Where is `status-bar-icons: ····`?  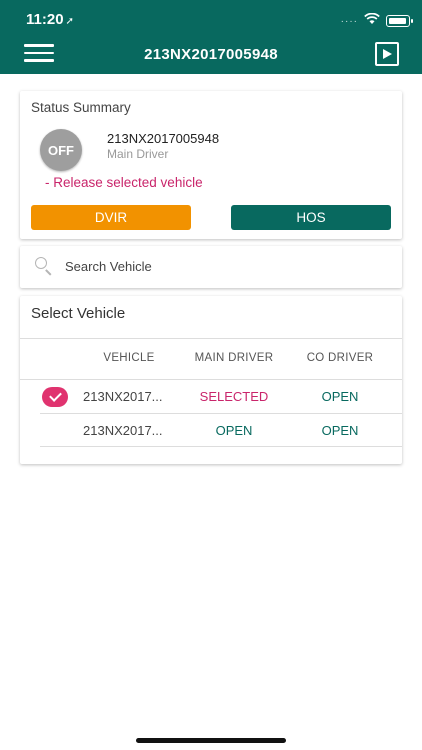 status-bar-icons: ···· is located at coordinates (376, 21).